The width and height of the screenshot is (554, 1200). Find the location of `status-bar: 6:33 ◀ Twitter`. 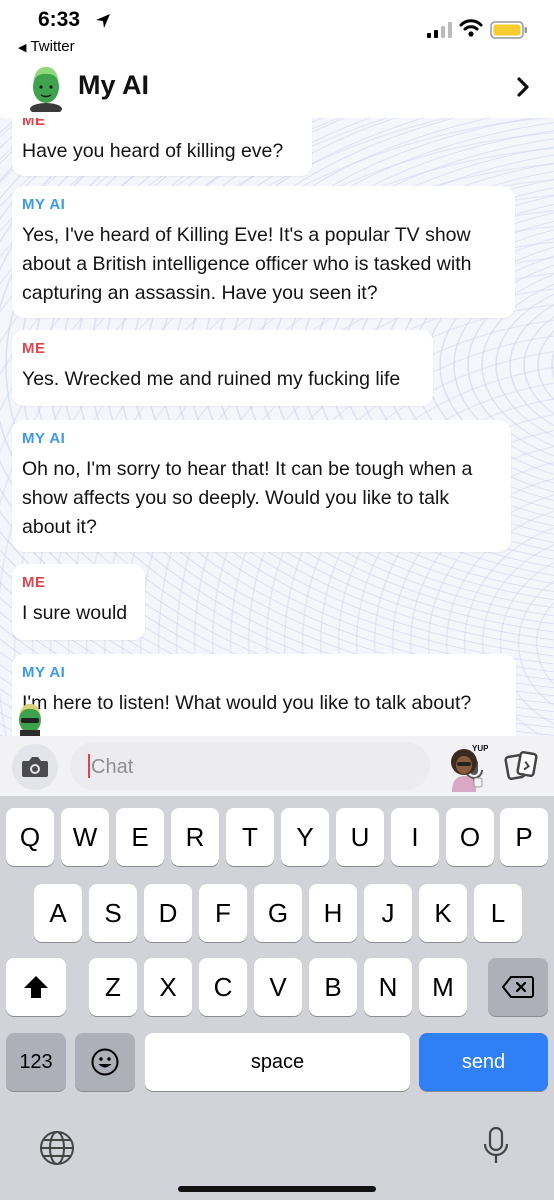

status-bar: 6:33 ◀ Twitter is located at coordinates (277, 31).